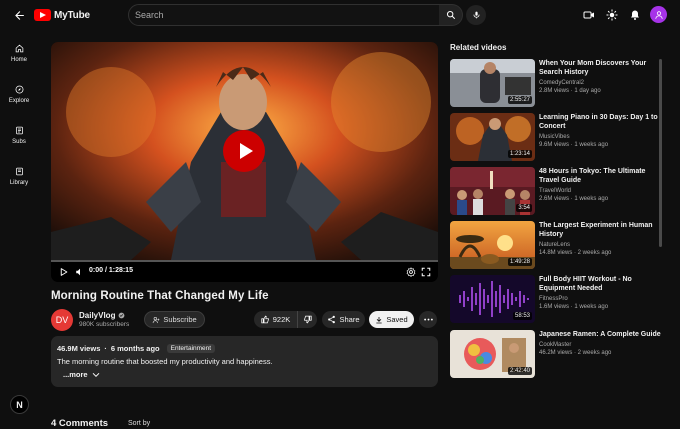  What do you see at coordinates (492, 299) in the screenshot?
I see `related-thumbnail: 58:53` at bounding box center [492, 299].